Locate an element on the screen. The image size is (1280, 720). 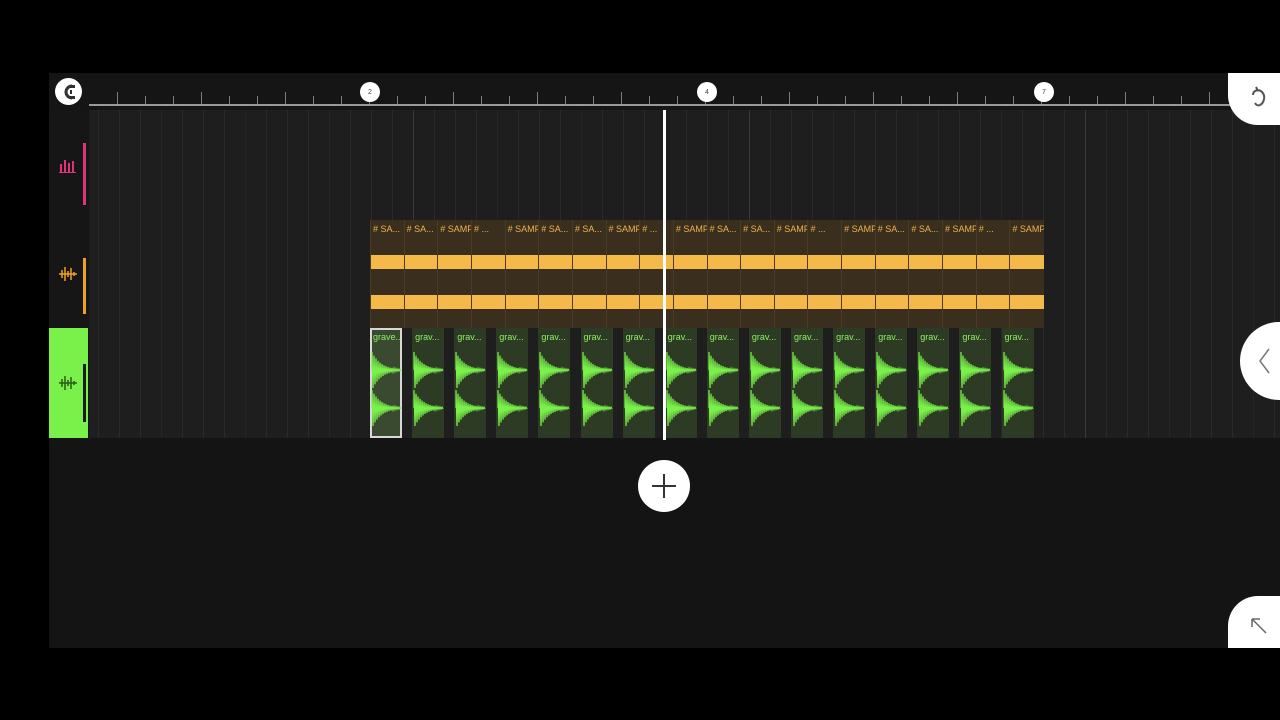
lane-automation is located at coordinates (684, 165).